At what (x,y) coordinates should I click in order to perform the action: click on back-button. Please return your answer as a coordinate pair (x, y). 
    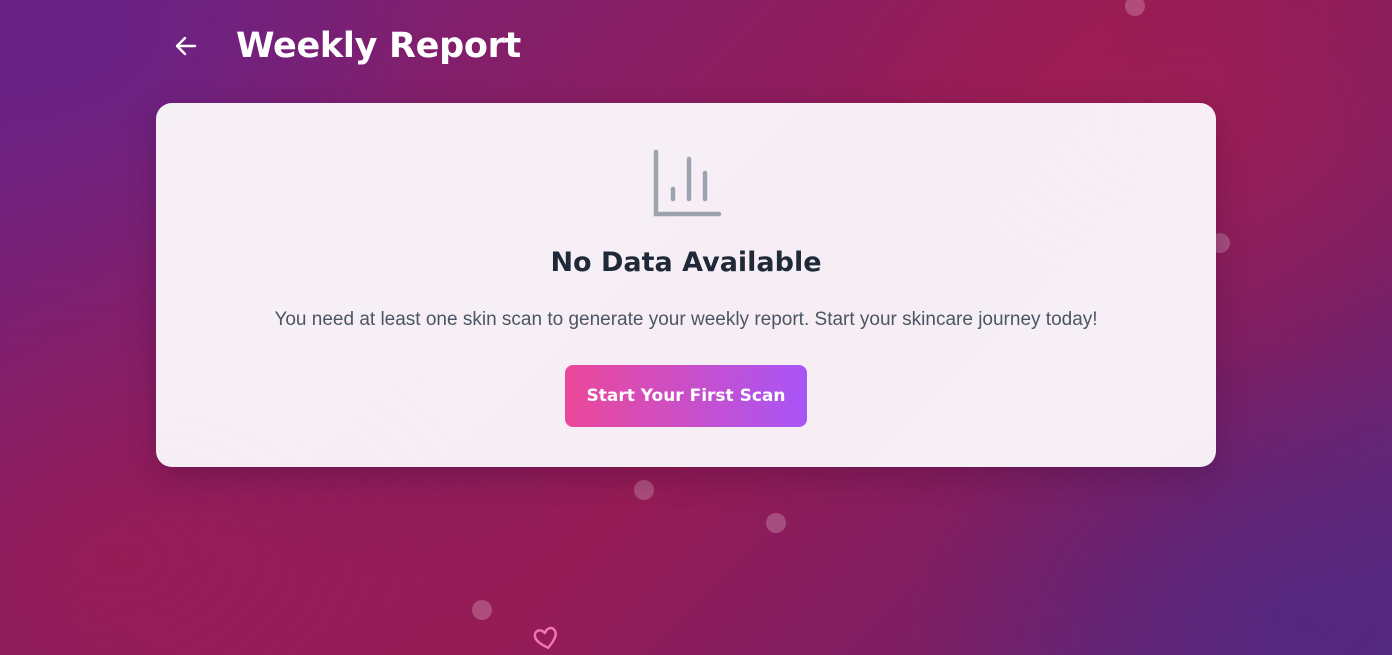
    Looking at the image, I should click on (186, 46).